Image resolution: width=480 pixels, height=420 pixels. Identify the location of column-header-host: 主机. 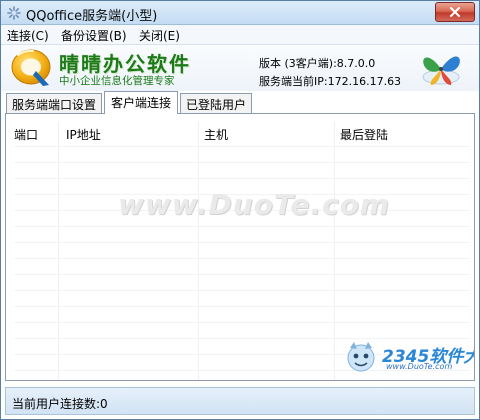
(216, 134).